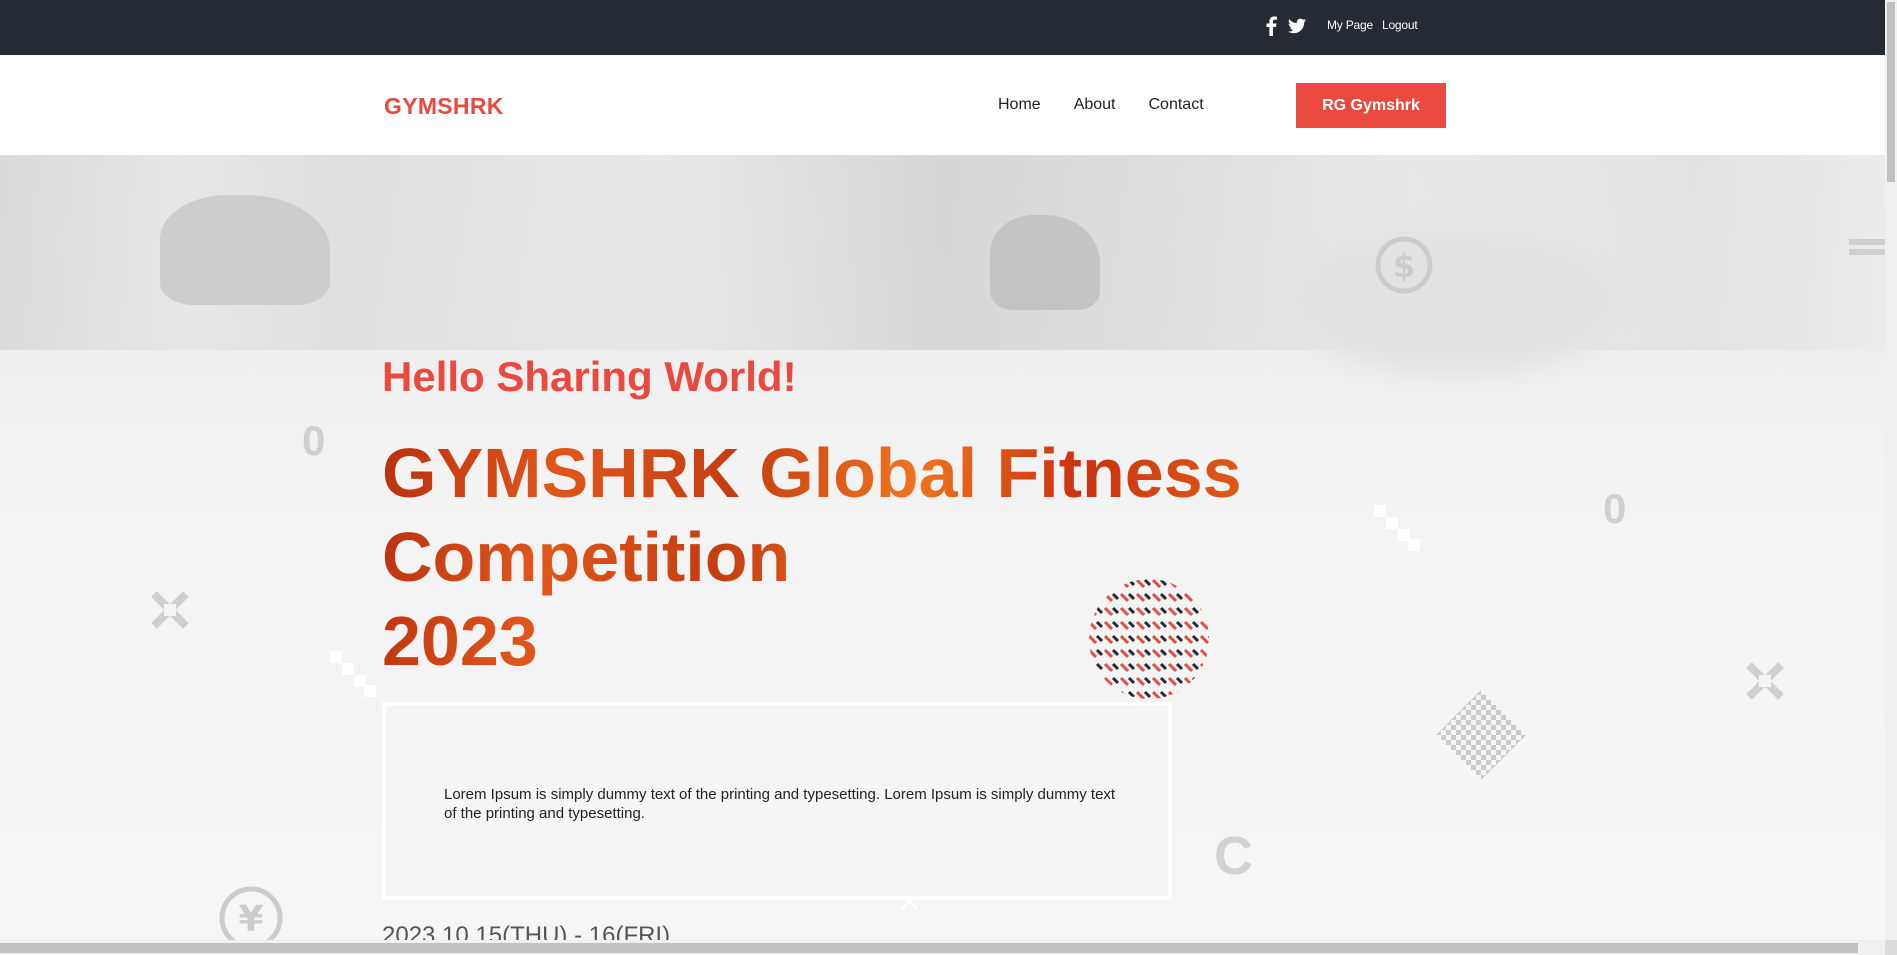  Describe the element at coordinates (526, 931) in the screenshot. I see `event-date: 2023.10.15(THU) - 16(FRI)` at that location.